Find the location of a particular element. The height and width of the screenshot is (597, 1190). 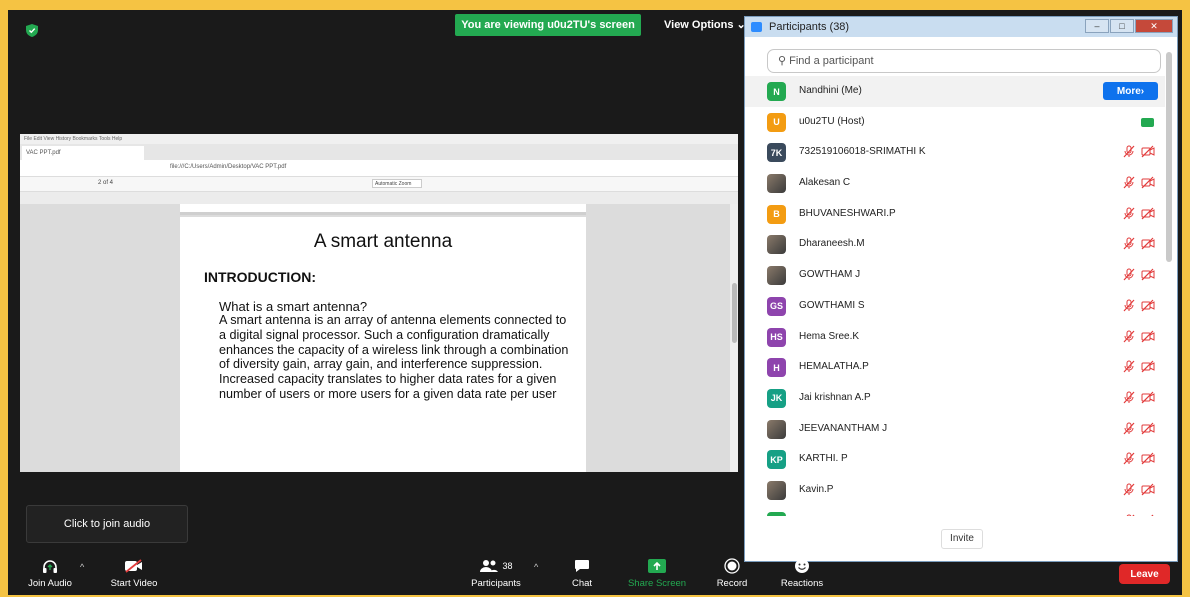

invite-button: Invite is located at coordinates (962, 539).